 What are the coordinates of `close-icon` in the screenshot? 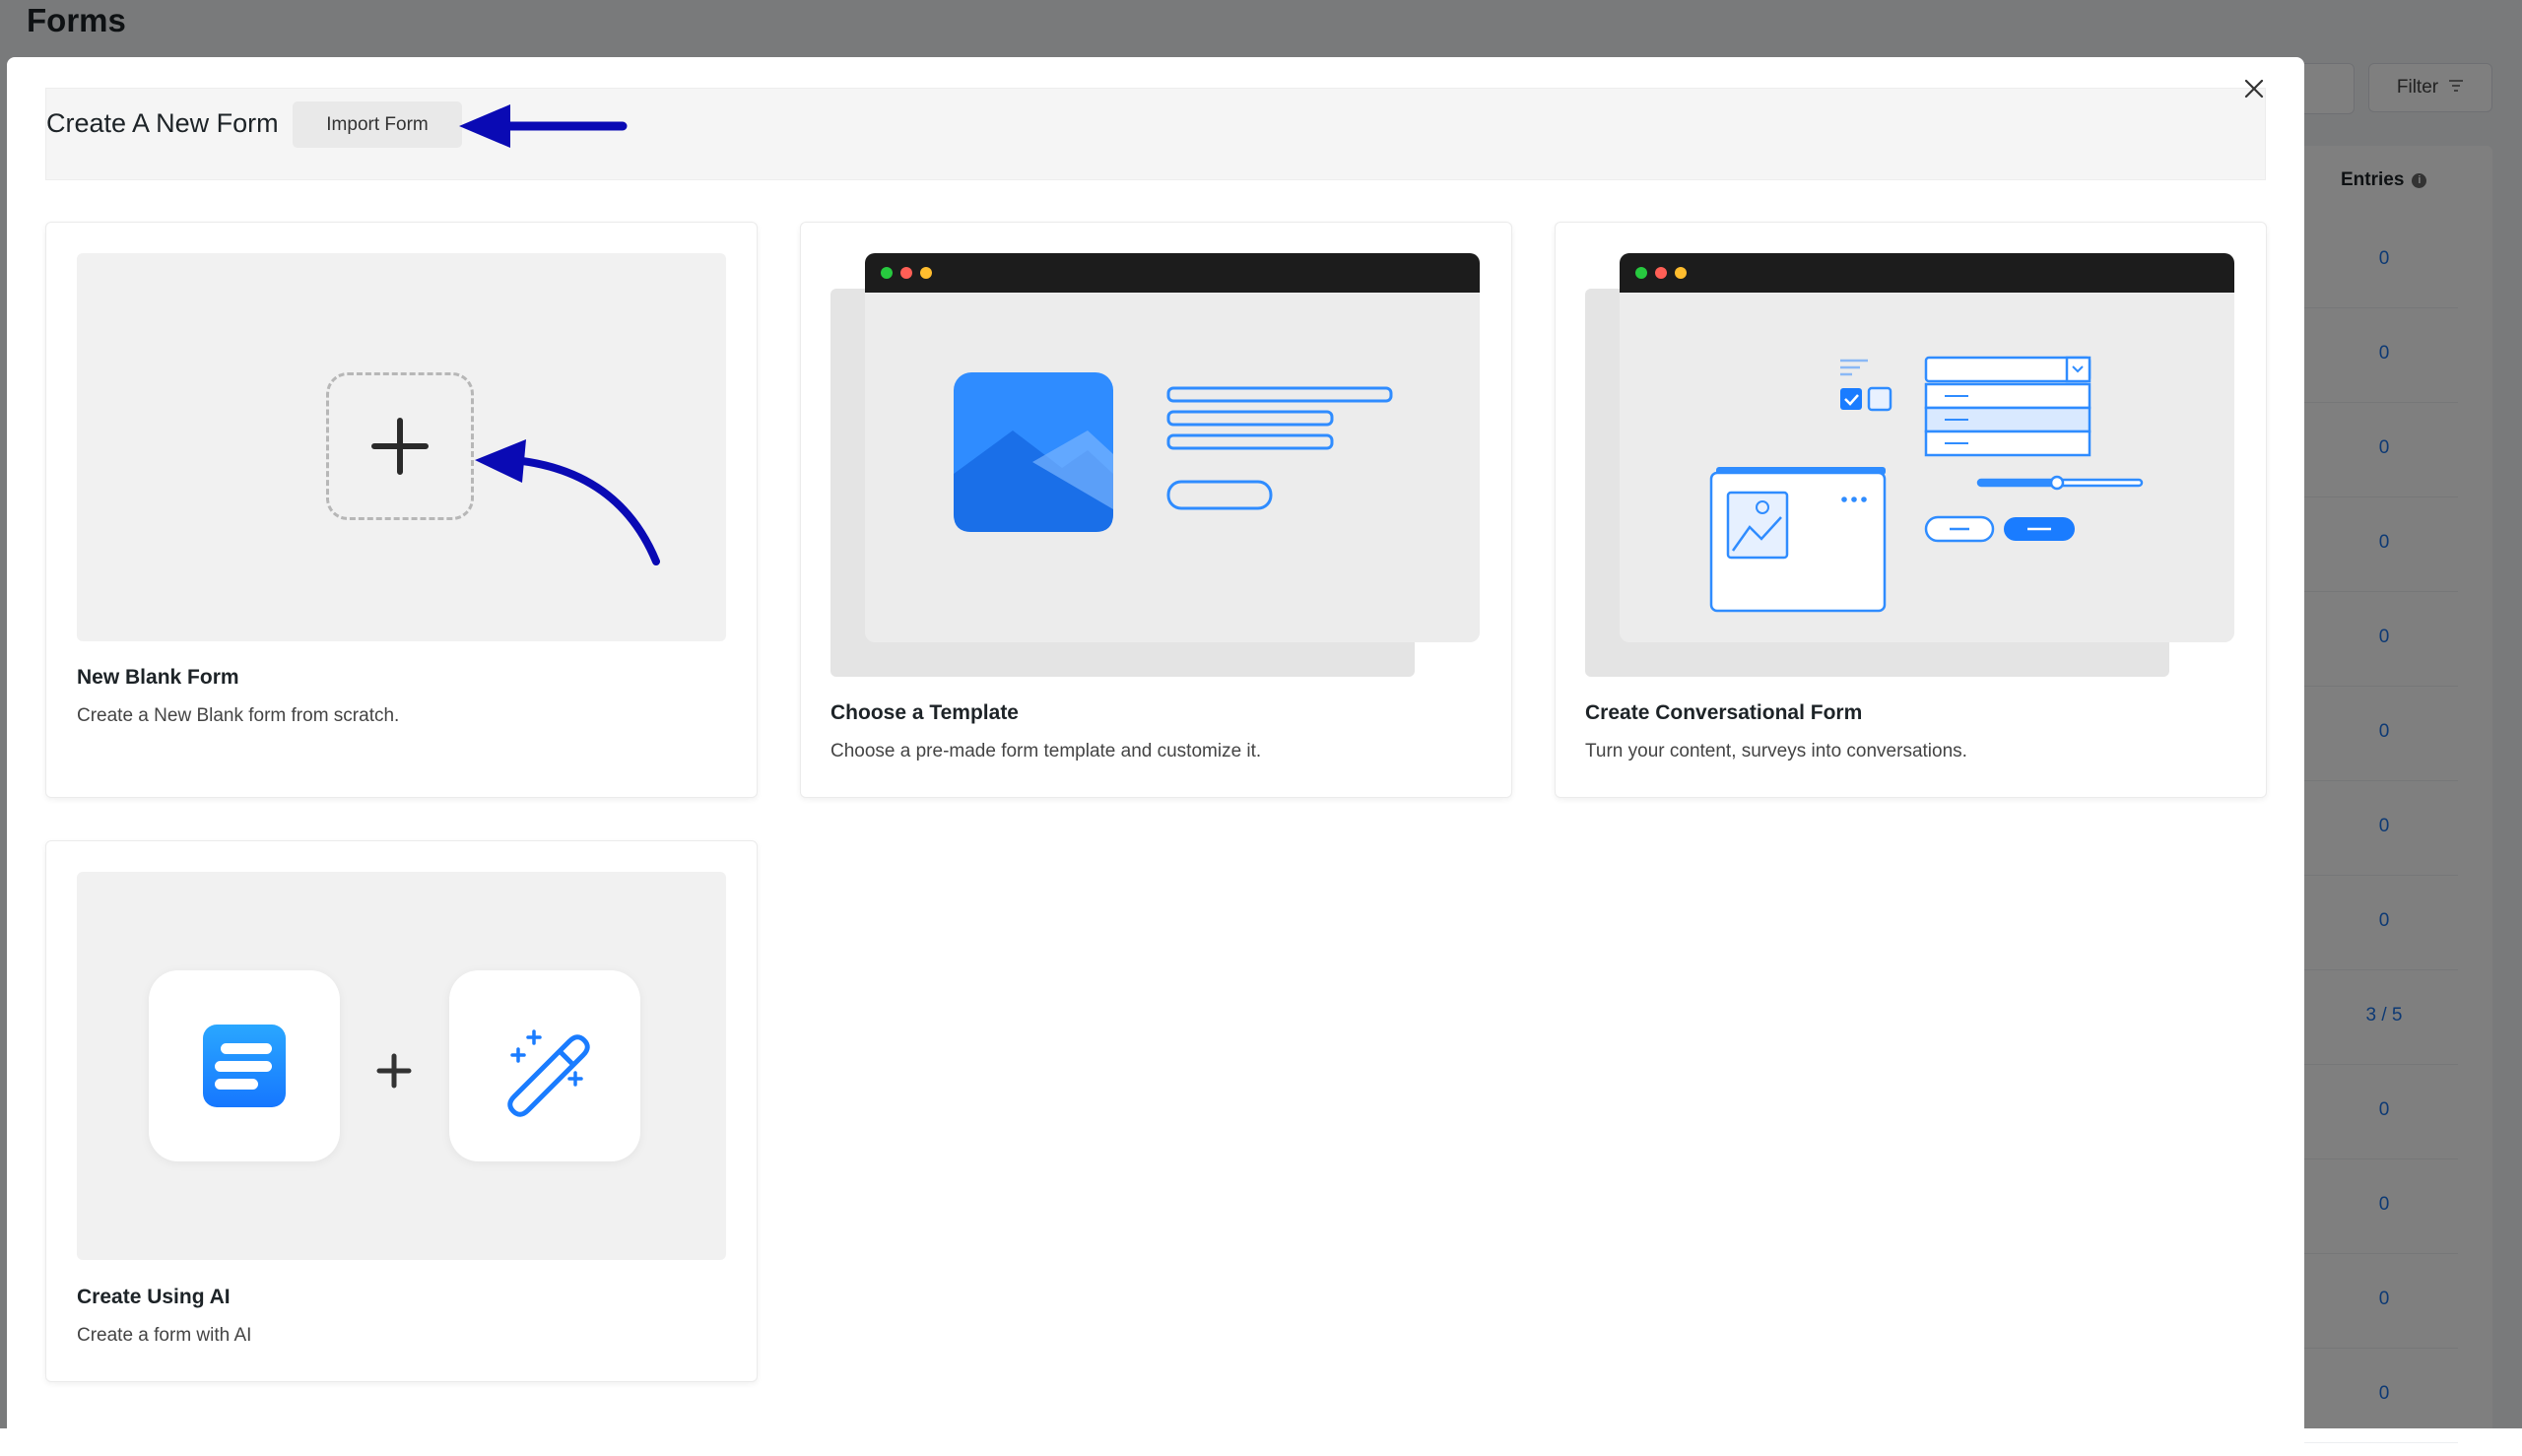 It's located at (2254, 89).